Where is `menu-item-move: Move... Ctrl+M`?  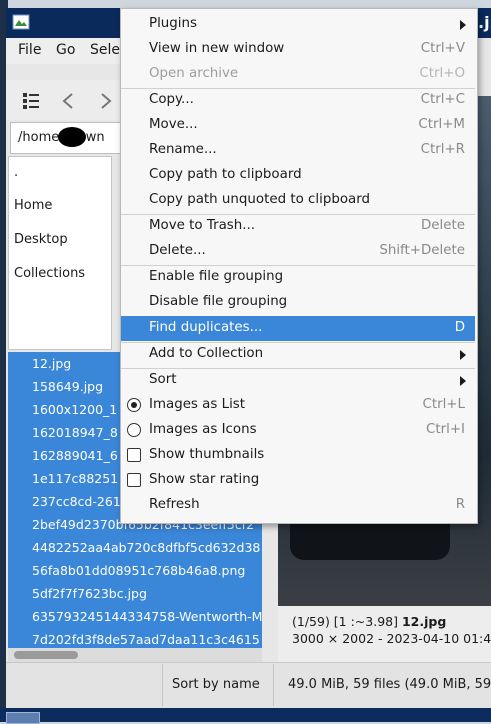
menu-item-move: Move... Ctrl+M is located at coordinates (298, 125).